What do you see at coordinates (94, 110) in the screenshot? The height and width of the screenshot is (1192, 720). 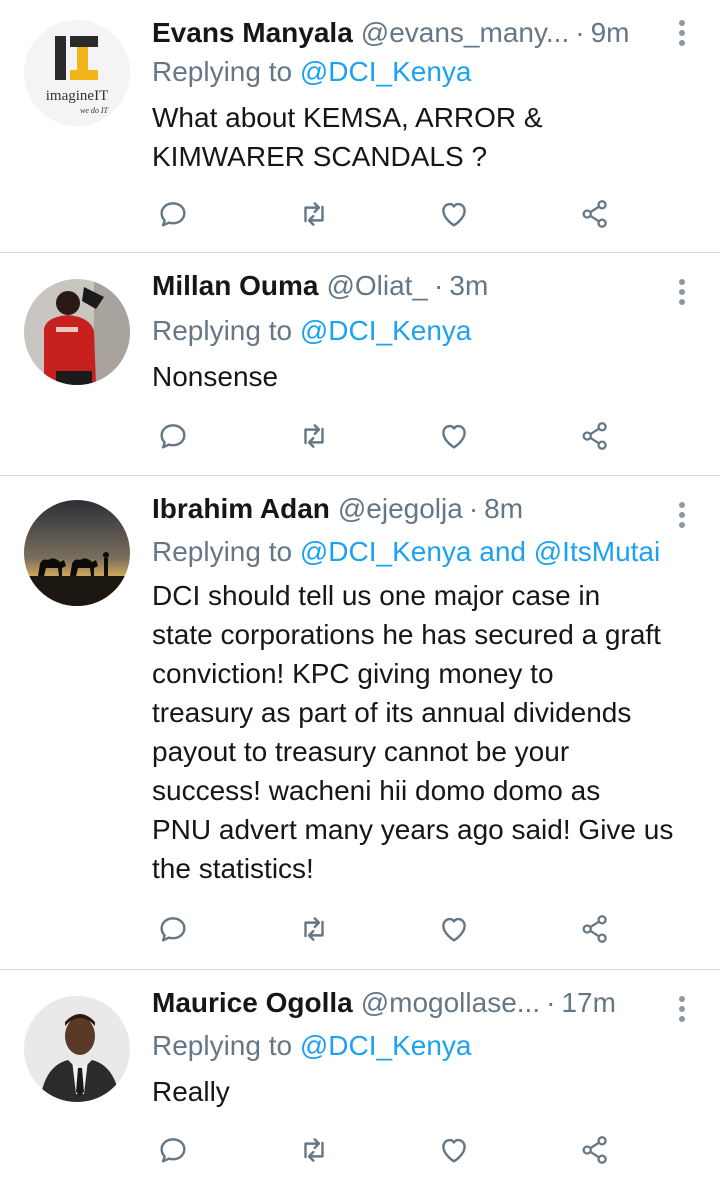 I see `logo-tagline: we do IT` at bounding box center [94, 110].